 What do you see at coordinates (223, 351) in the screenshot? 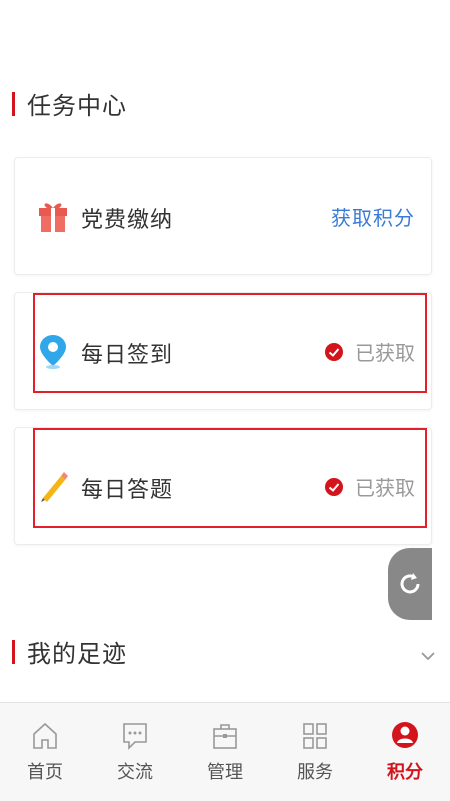
I see `task-card-daily-checkin: 每日签到 已获取` at bounding box center [223, 351].